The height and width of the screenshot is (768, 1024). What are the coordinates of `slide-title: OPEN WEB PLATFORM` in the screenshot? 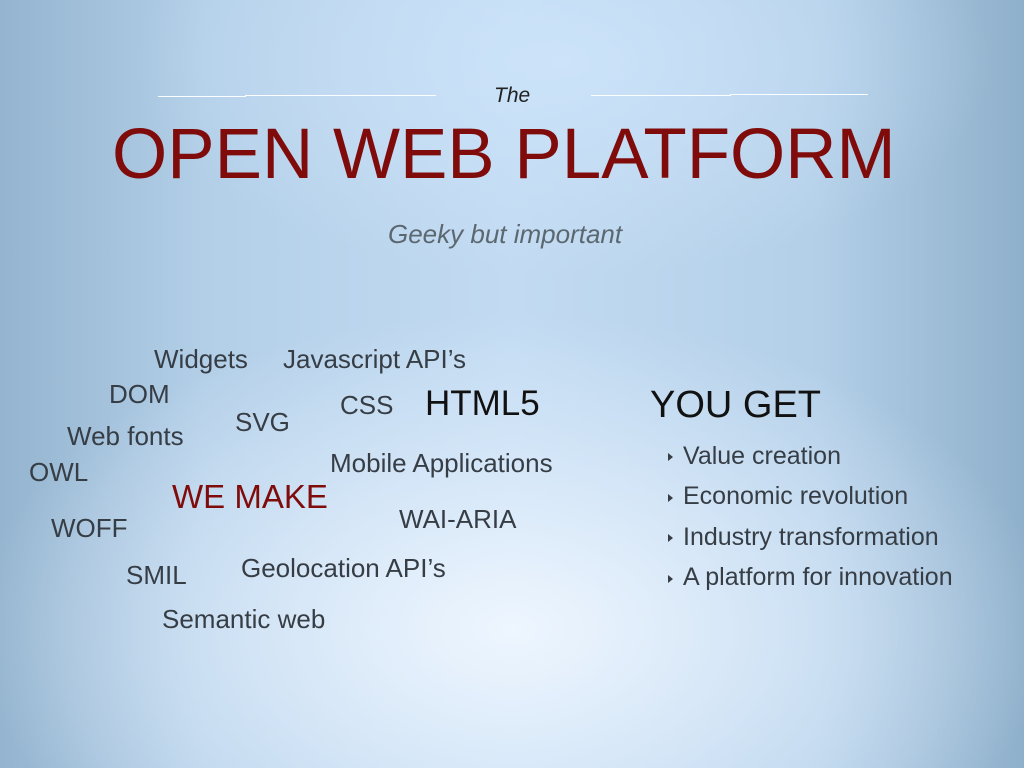 It's located at (504, 154).